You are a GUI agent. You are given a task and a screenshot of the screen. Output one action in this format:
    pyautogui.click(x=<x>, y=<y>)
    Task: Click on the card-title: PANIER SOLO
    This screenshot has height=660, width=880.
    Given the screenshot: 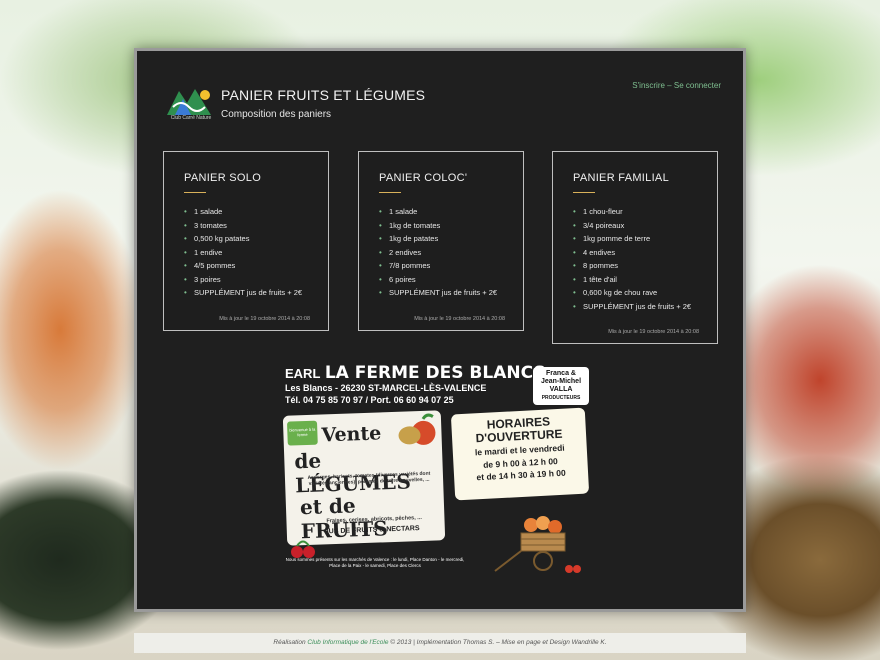 What is the action you would take?
    pyautogui.click(x=223, y=178)
    